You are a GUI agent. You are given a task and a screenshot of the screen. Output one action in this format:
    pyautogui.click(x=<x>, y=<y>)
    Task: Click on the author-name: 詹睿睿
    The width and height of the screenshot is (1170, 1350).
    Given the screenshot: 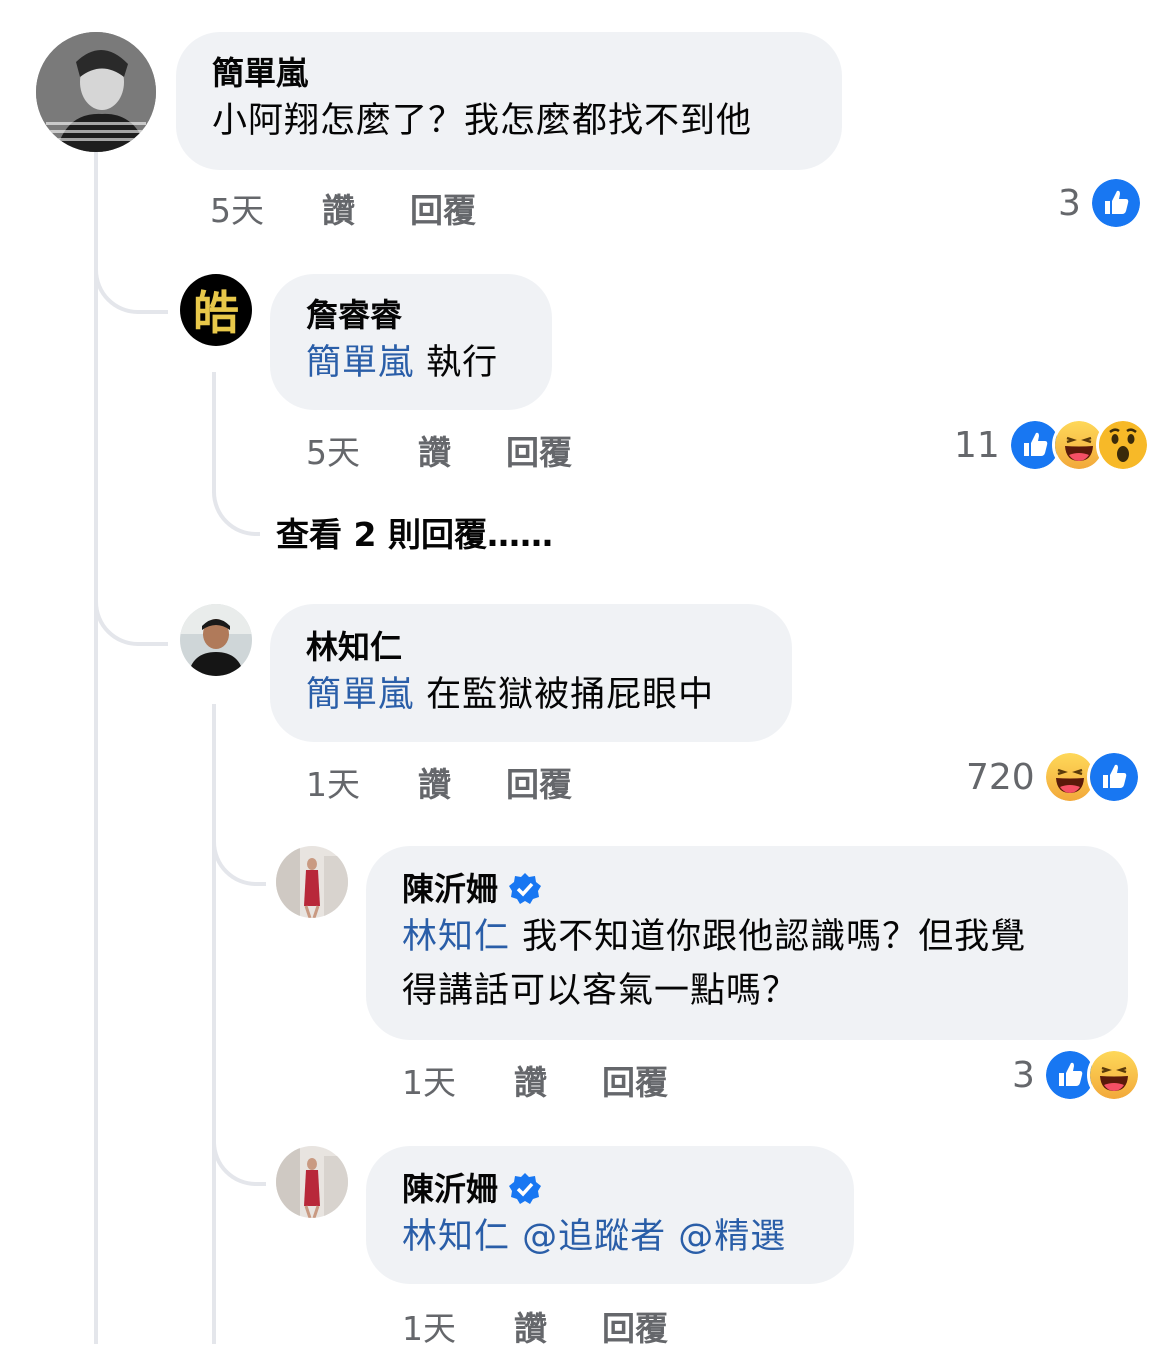 What is the action you would take?
    pyautogui.click(x=354, y=315)
    